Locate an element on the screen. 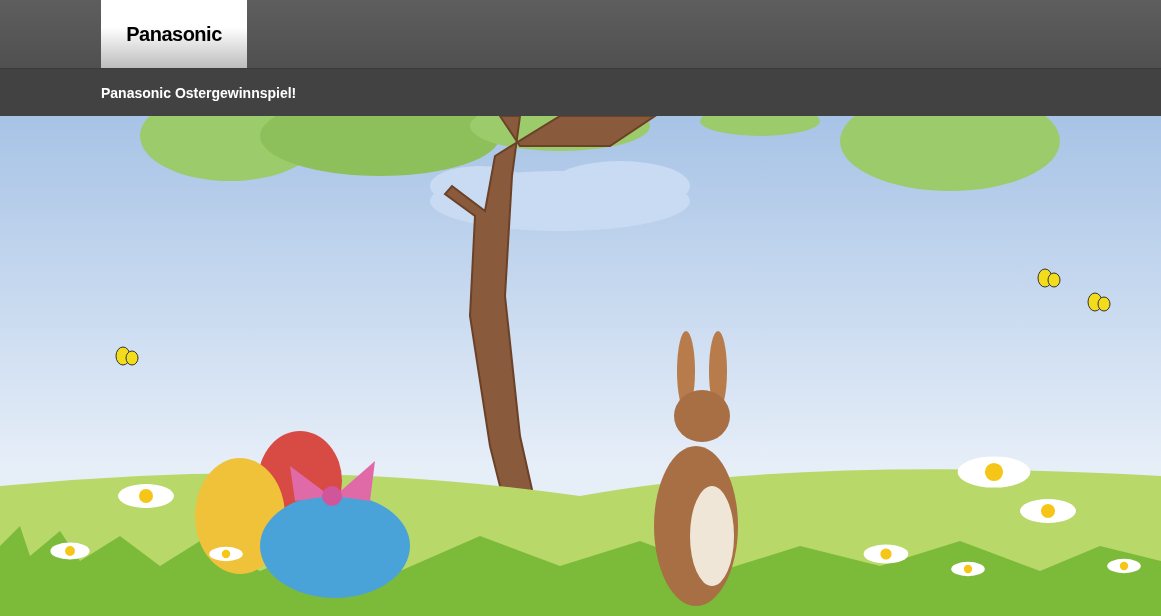 Image resolution: width=1161 pixels, height=616 pixels. brand-logo: Panasonic is located at coordinates (174, 34).